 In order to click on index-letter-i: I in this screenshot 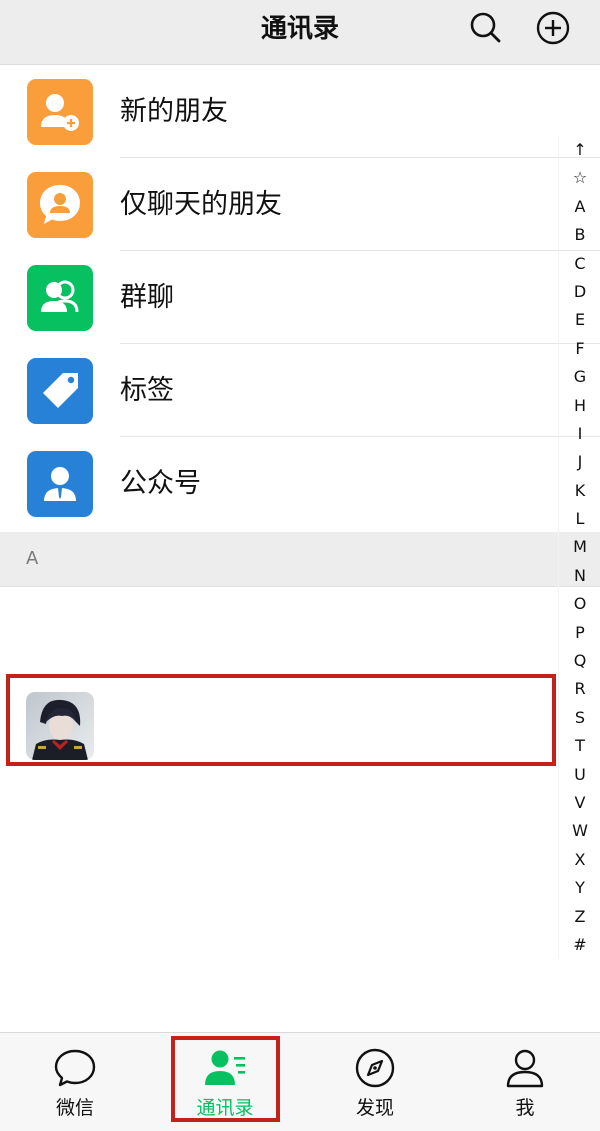, I will do `click(579, 434)`.